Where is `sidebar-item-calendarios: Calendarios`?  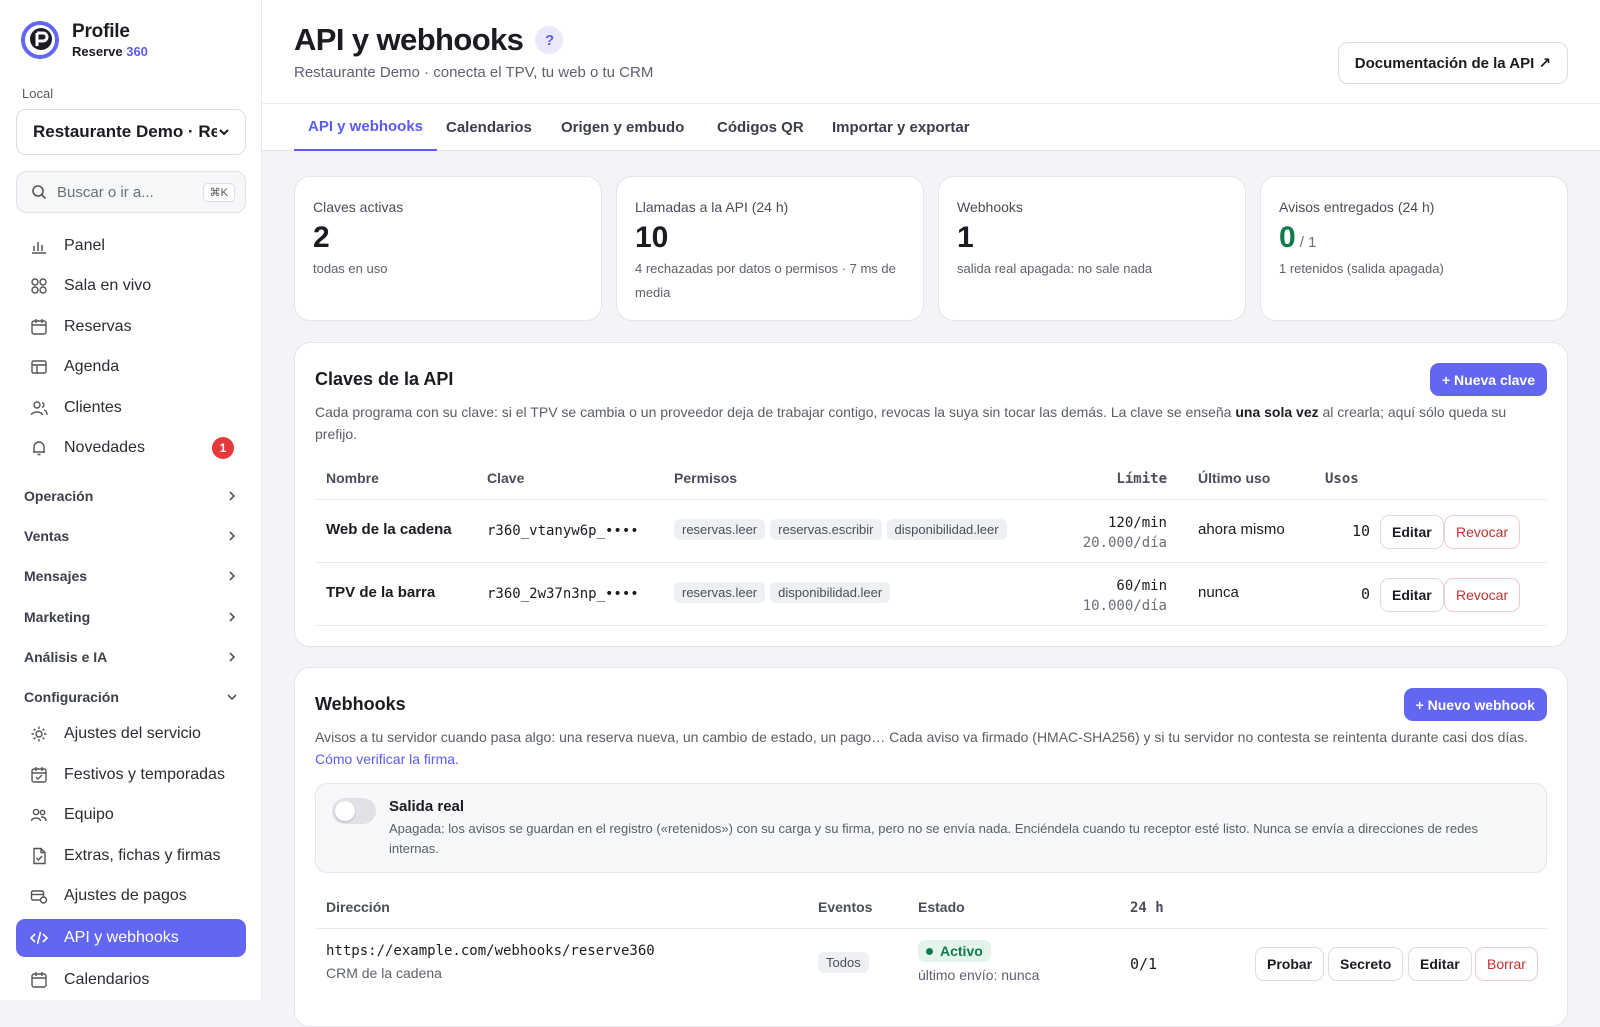
sidebar-item-calendarios: Calendarios is located at coordinates (131, 980).